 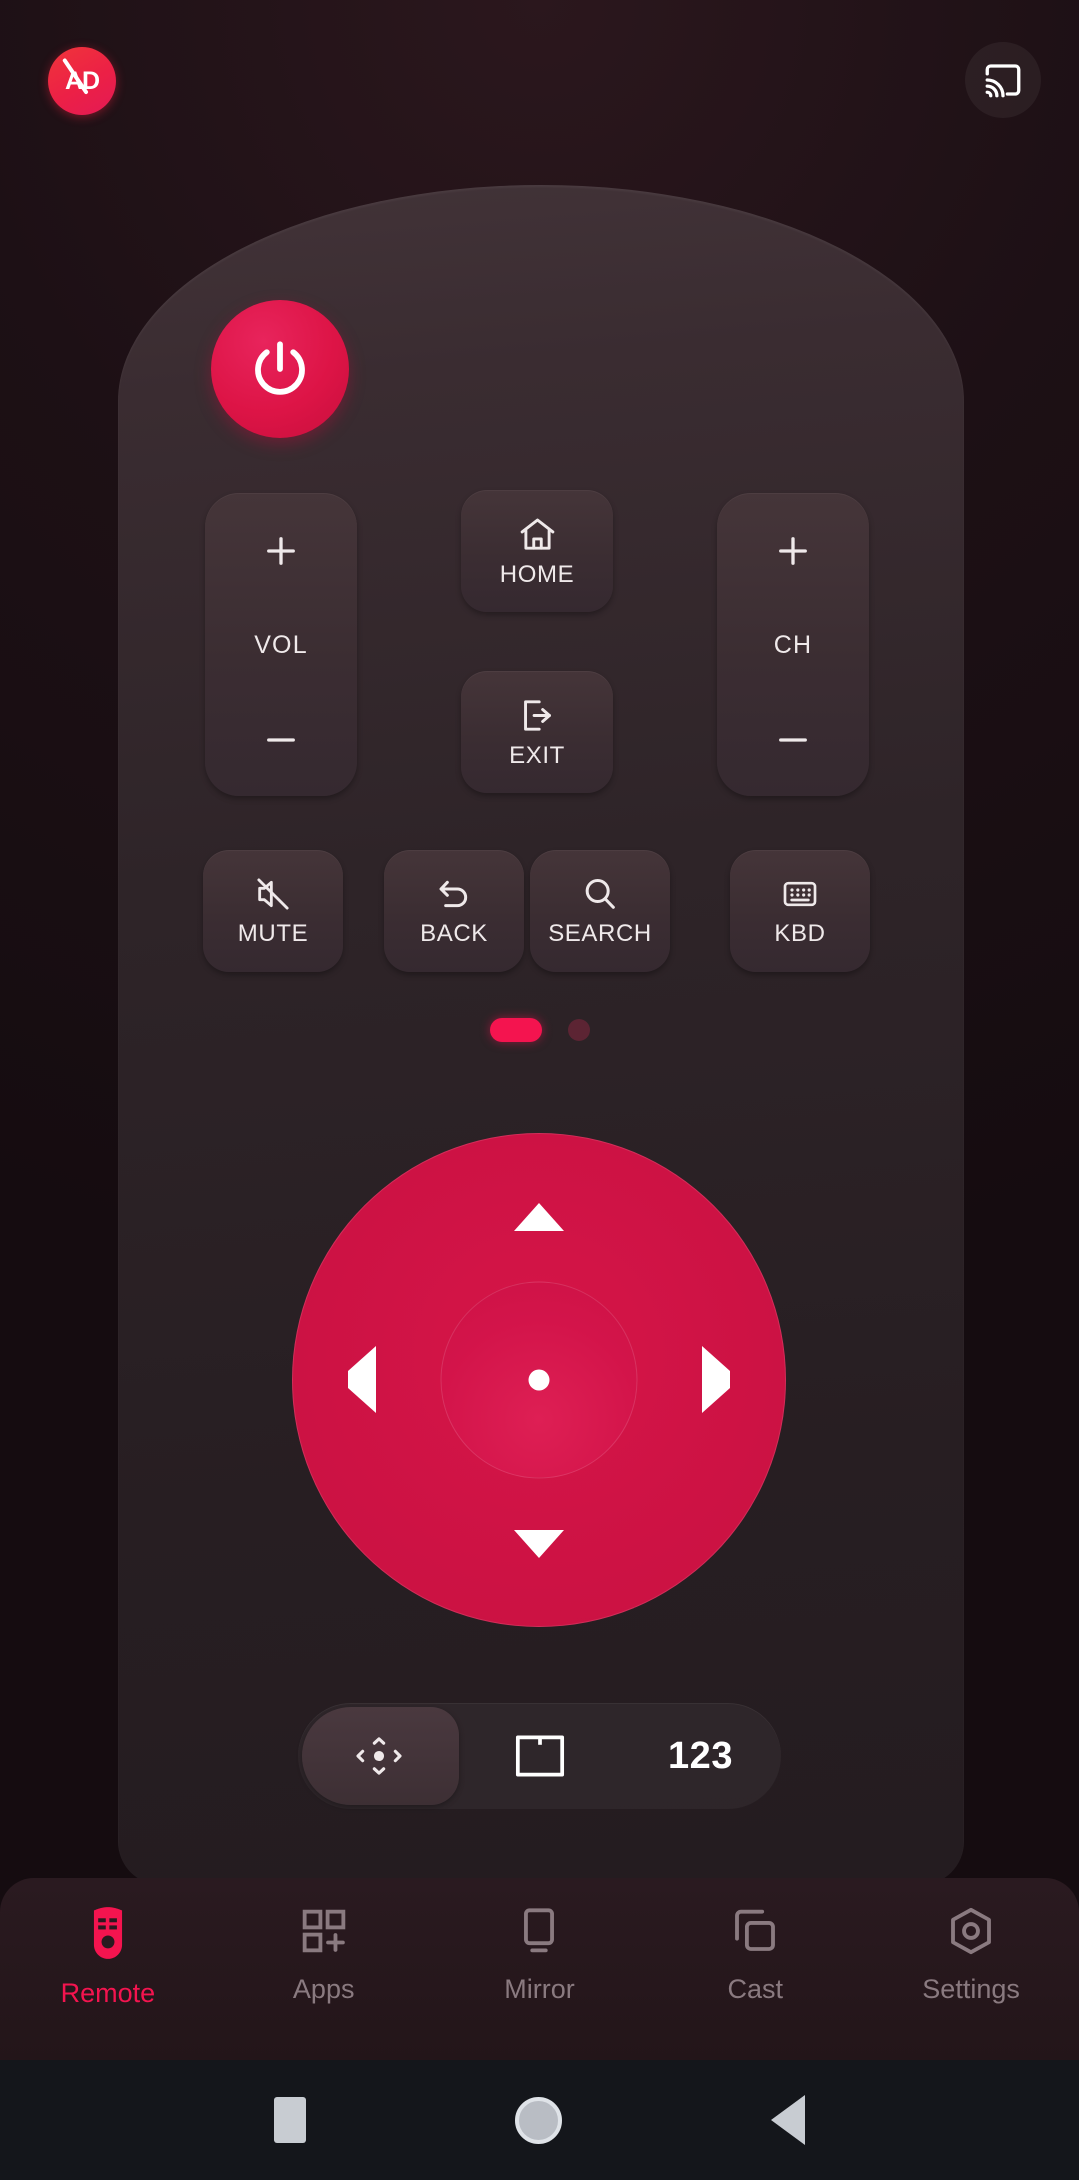 I want to click on volume-label: VOL, so click(x=281, y=645).